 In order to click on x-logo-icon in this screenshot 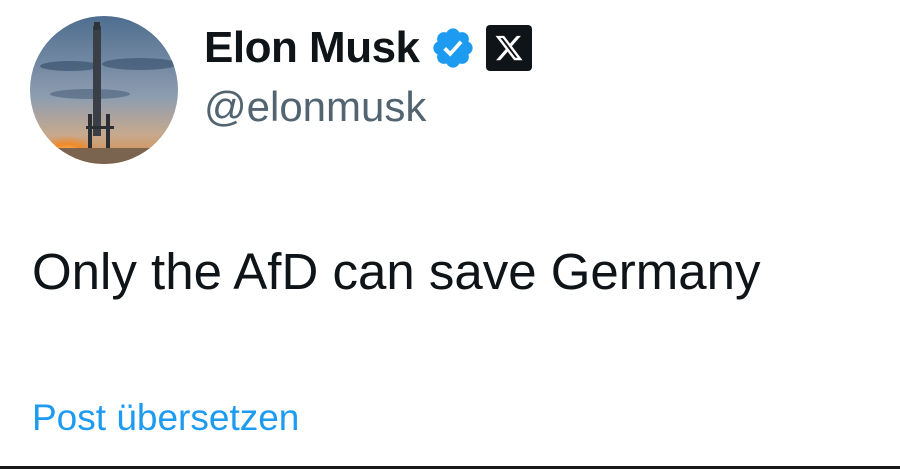, I will do `click(508, 48)`.